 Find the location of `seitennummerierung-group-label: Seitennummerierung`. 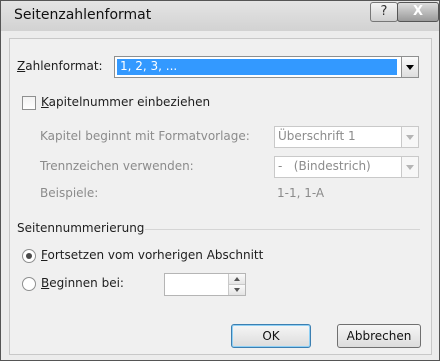

seitennummerierung-group-label: Seitennummerierung is located at coordinates (81, 228).